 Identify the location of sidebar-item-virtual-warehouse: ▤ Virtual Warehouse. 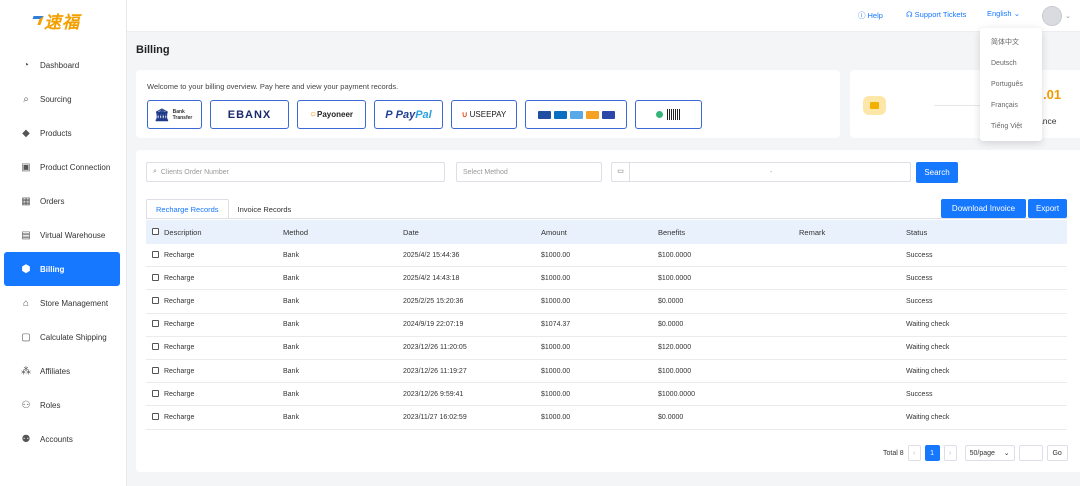
(62, 235).